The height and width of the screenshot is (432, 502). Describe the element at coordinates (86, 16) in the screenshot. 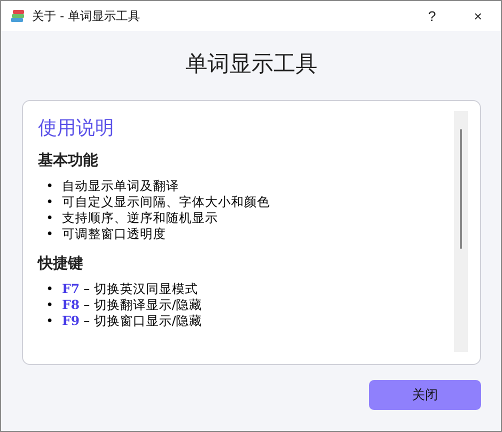

I see `window-title: 关于 - 单词显示工具` at that location.